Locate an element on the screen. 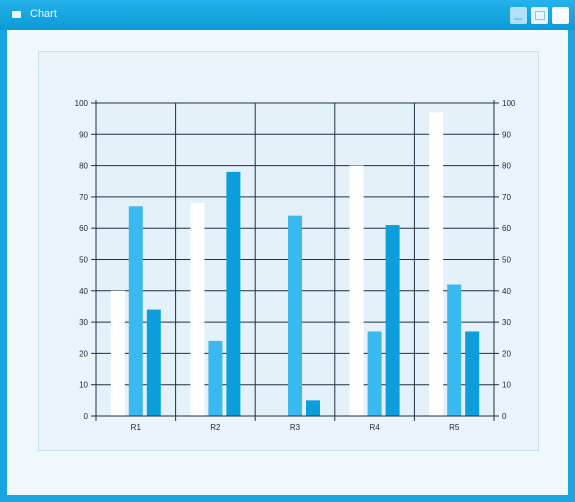  y-tick-label-left: 0 is located at coordinates (86, 416).